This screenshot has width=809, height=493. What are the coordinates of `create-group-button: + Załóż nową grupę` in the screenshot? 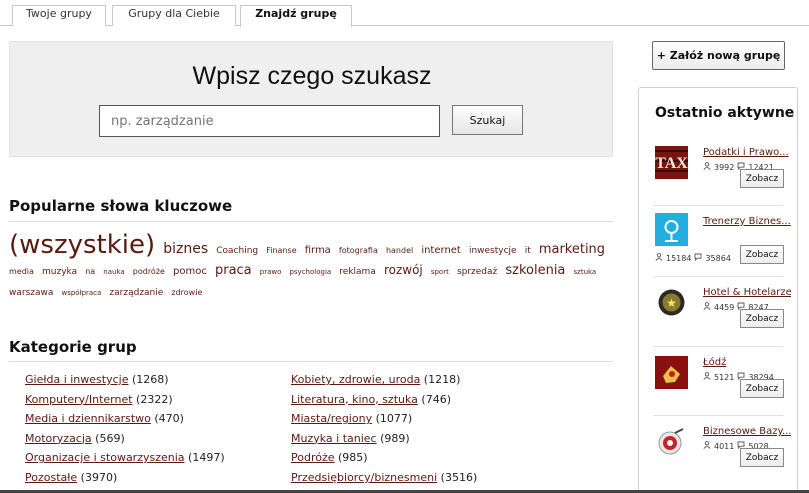 It's located at (718, 55).